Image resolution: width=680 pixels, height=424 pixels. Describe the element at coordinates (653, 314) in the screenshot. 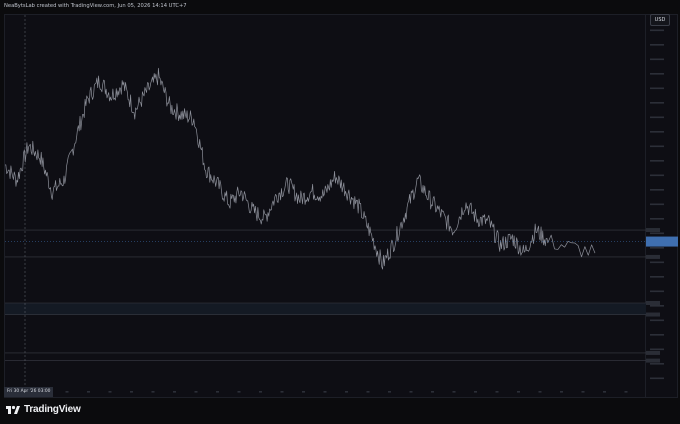

I see `axis-level-marker-zone-bottom` at that location.